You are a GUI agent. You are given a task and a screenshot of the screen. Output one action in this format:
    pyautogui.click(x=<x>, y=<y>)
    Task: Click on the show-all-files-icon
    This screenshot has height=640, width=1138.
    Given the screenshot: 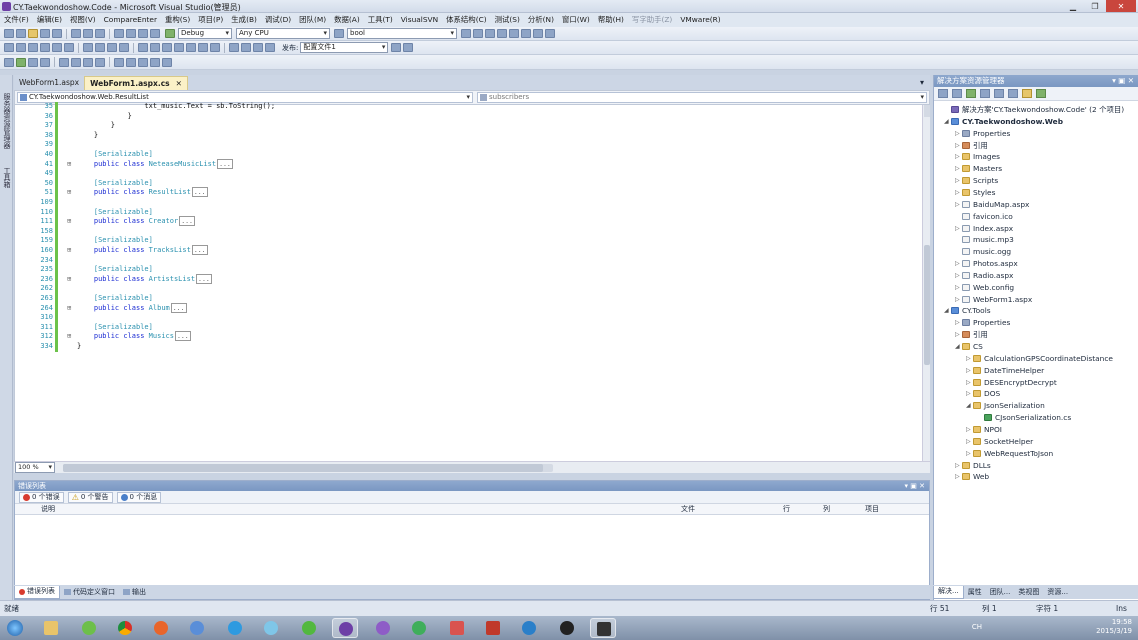 What is the action you would take?
    pyautogui.click(x=957, y=93)
    